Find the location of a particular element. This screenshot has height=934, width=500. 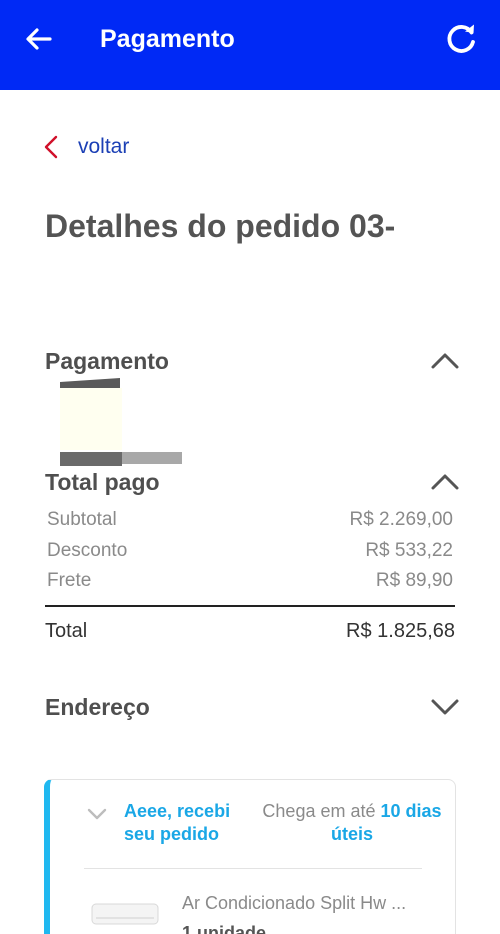

arrow-left-icon is located at coordinates (39, 39).